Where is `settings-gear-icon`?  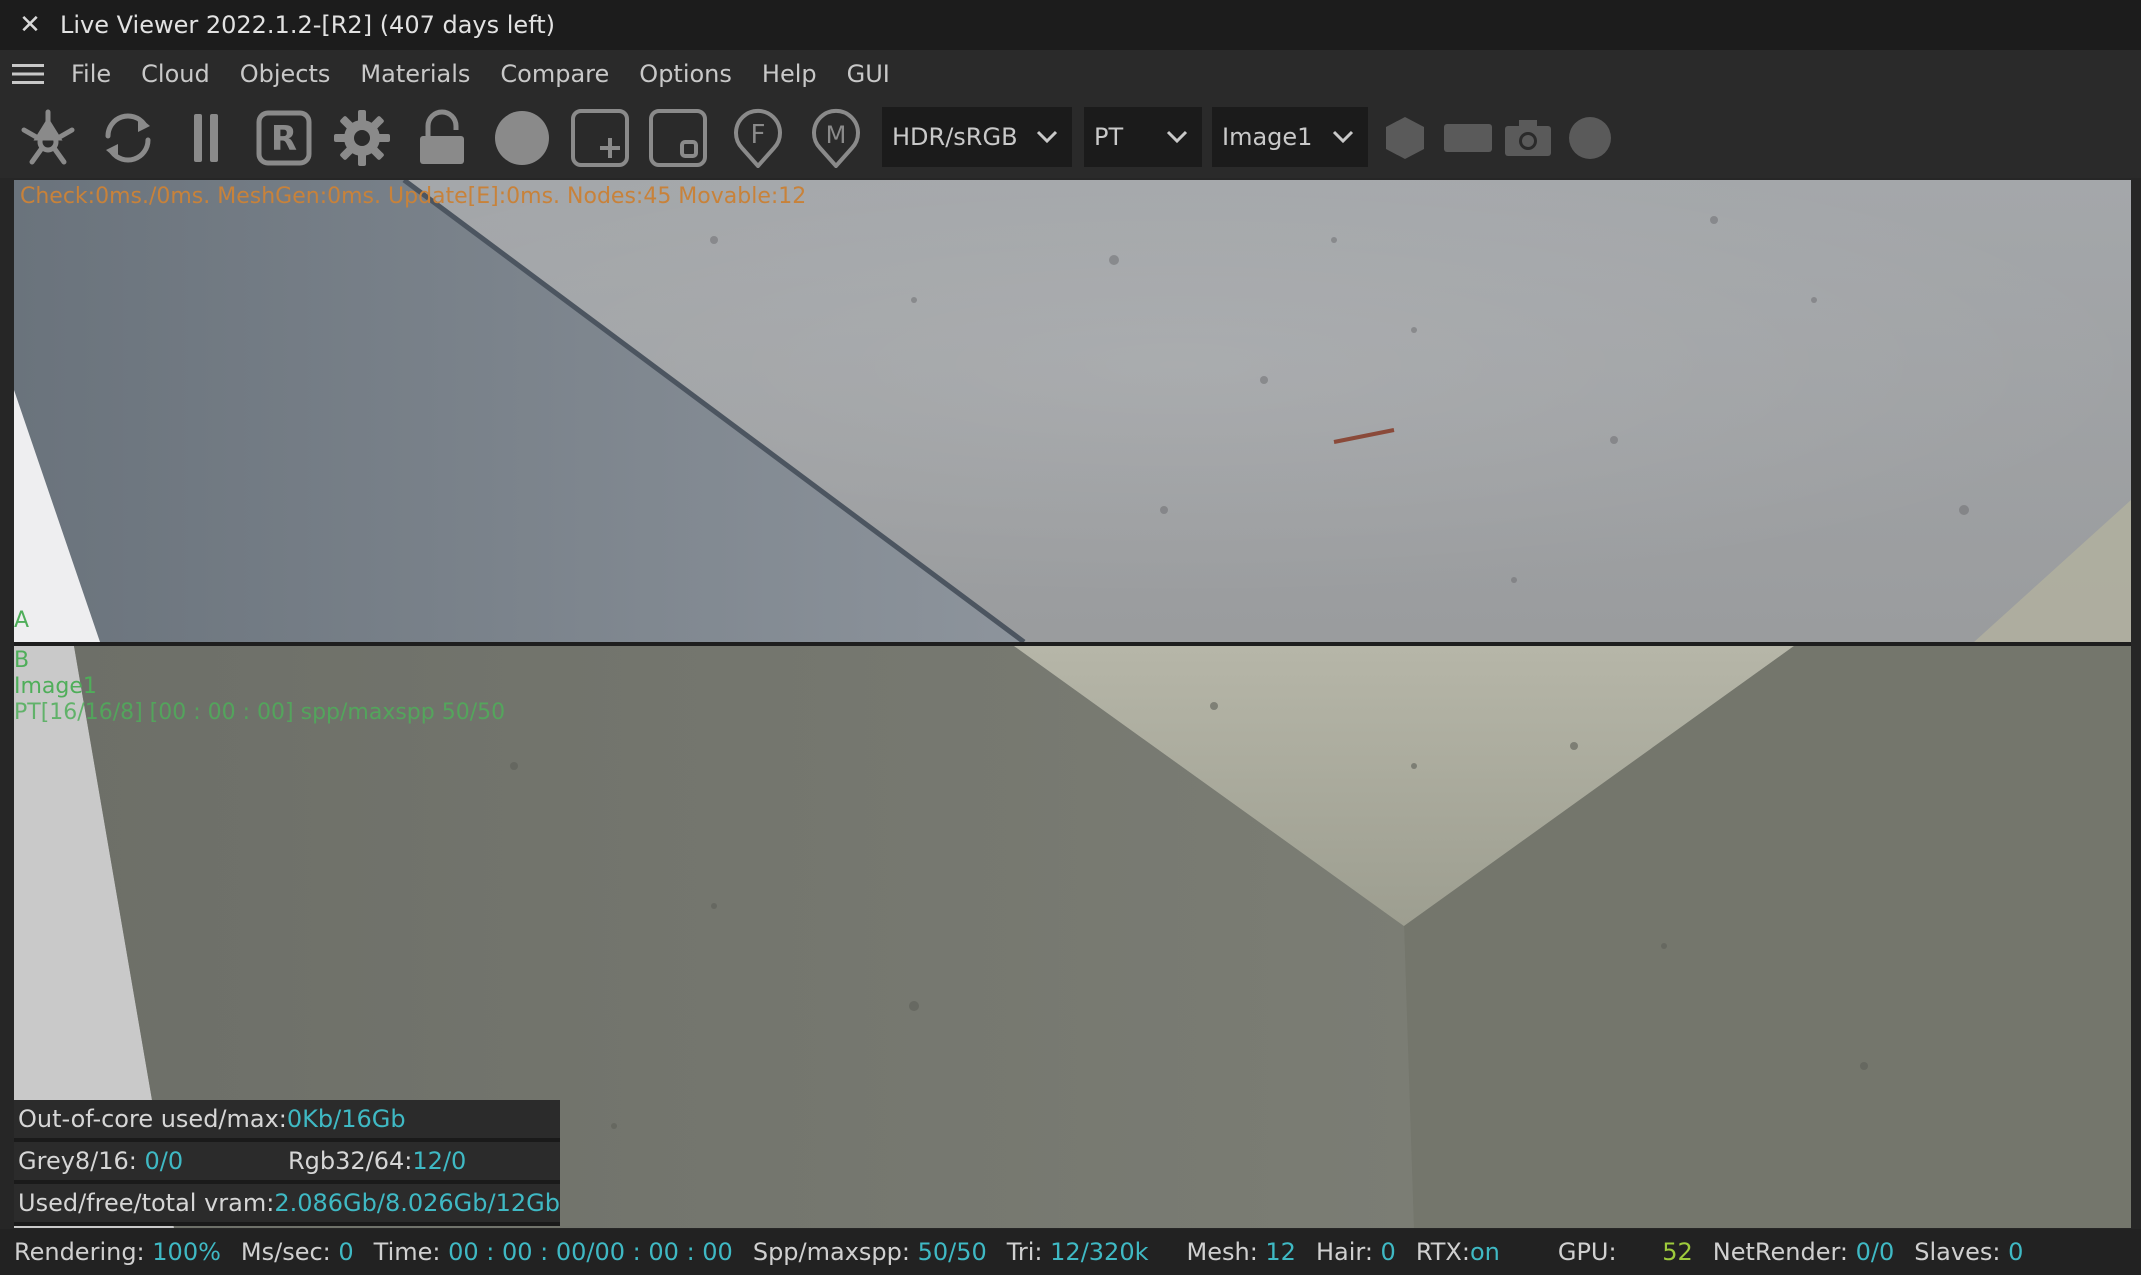
settings-gear-icon is located at coordinates (362, 138).